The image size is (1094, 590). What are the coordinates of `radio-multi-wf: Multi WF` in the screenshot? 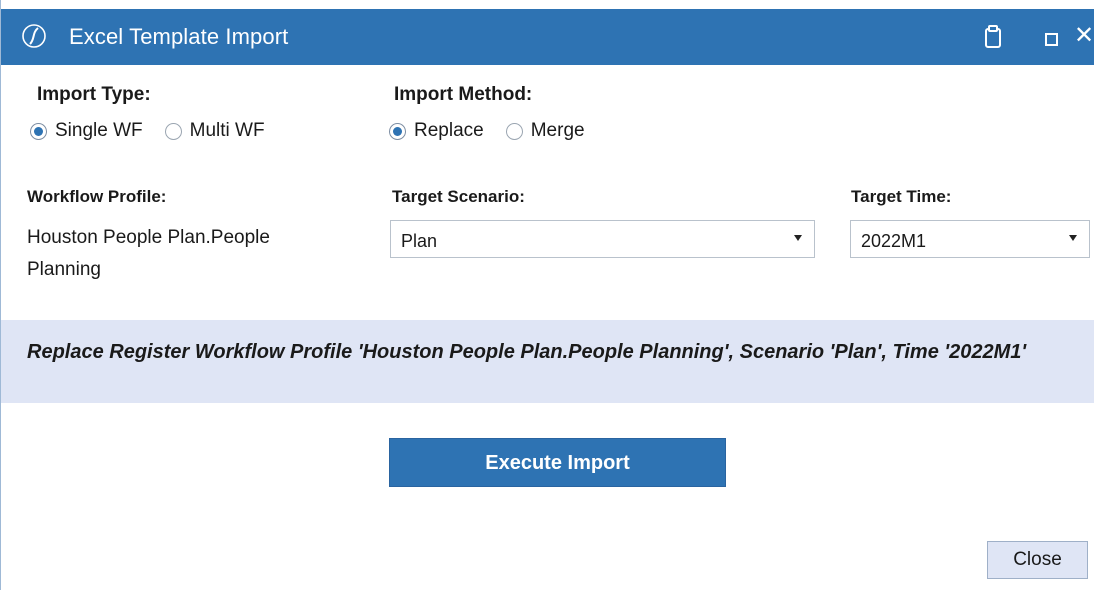 It's located at (214, 131).